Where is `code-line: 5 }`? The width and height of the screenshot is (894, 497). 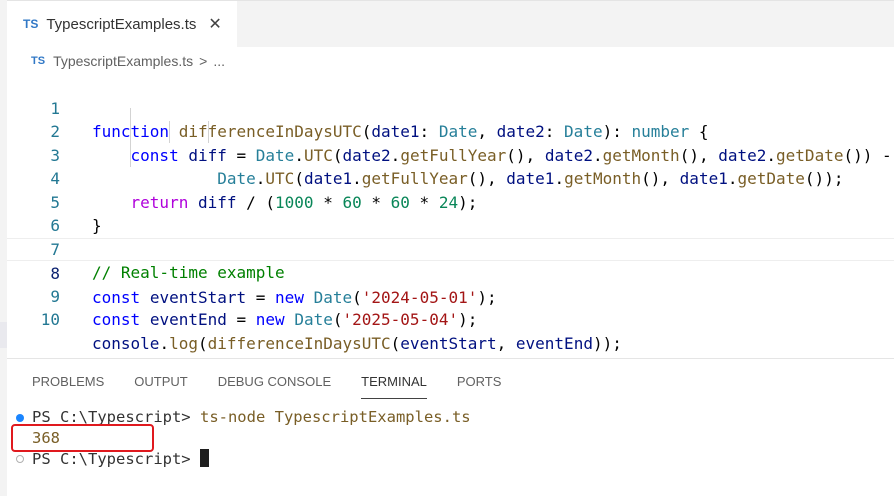 code-line: 5 } is located at coordinates (450, 201).